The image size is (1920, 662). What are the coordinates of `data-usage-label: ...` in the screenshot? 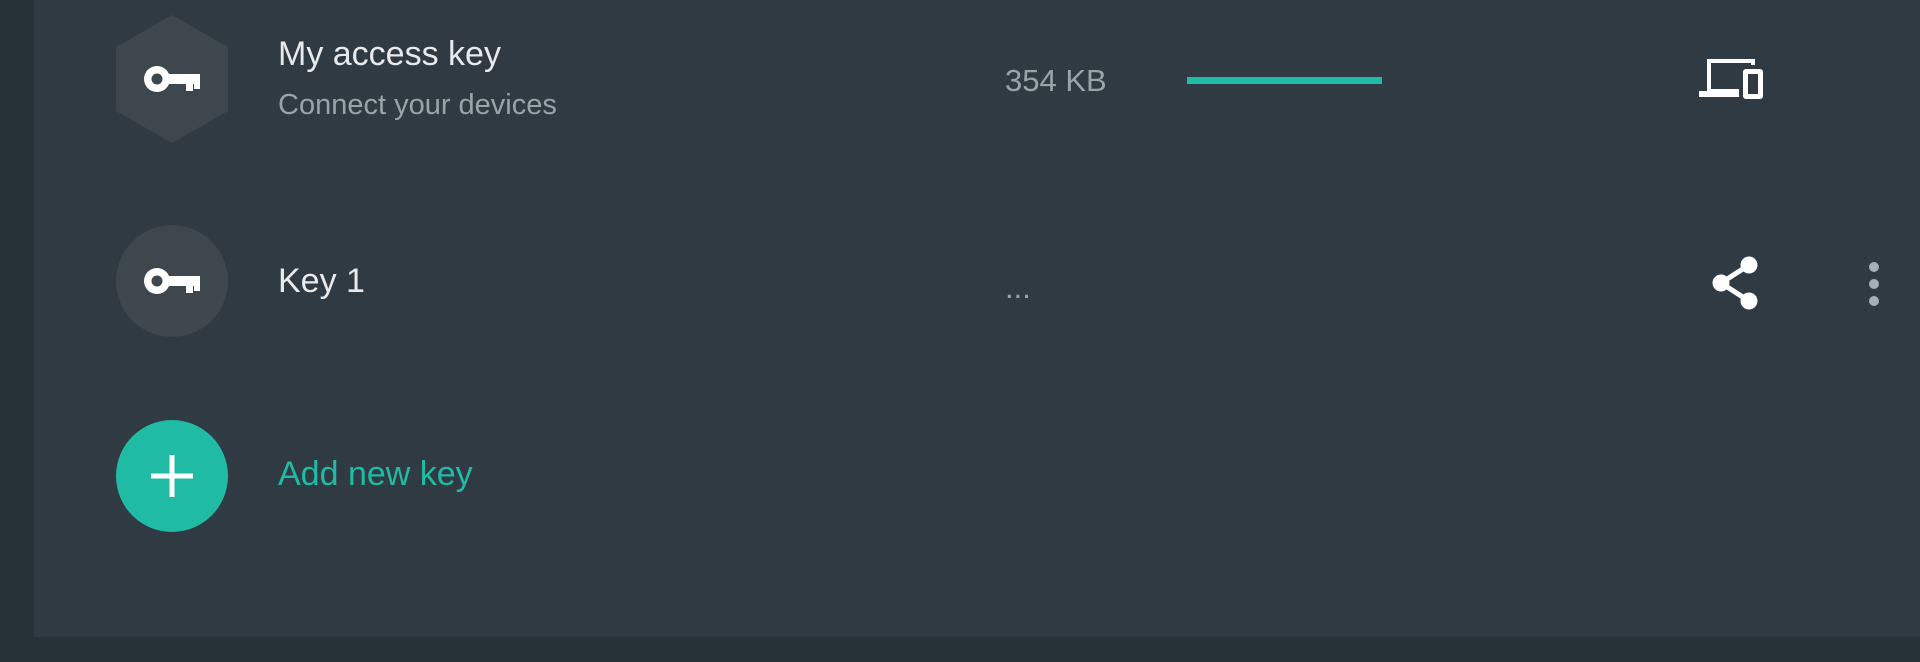 It's located at (1018, 287).